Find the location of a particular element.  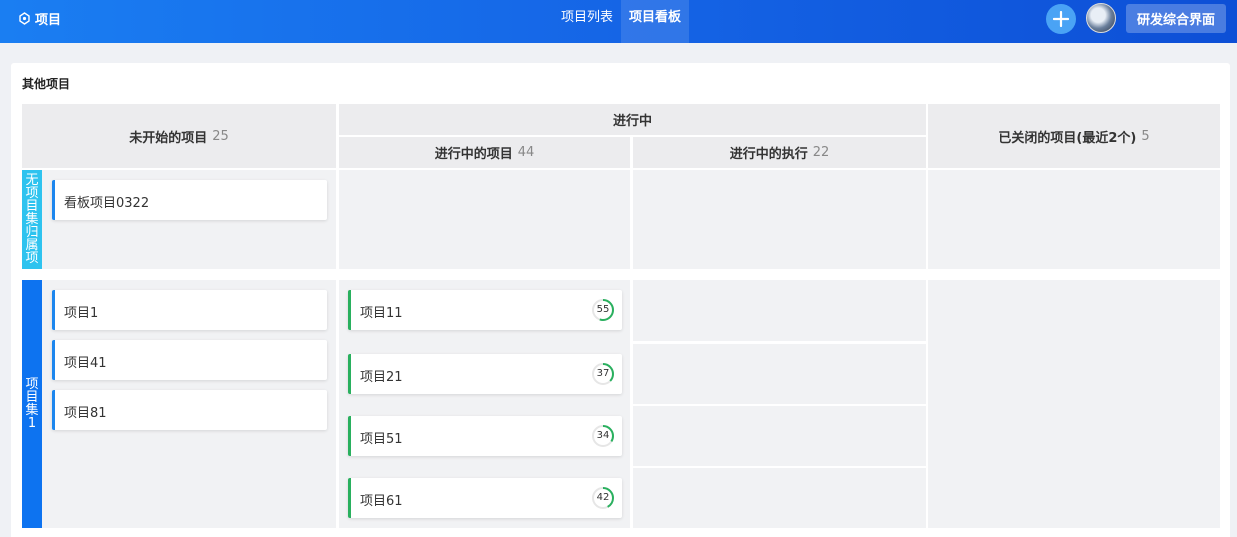

switch-workspace-button: 研发综合界面 is located at coordinates (1176, 18).